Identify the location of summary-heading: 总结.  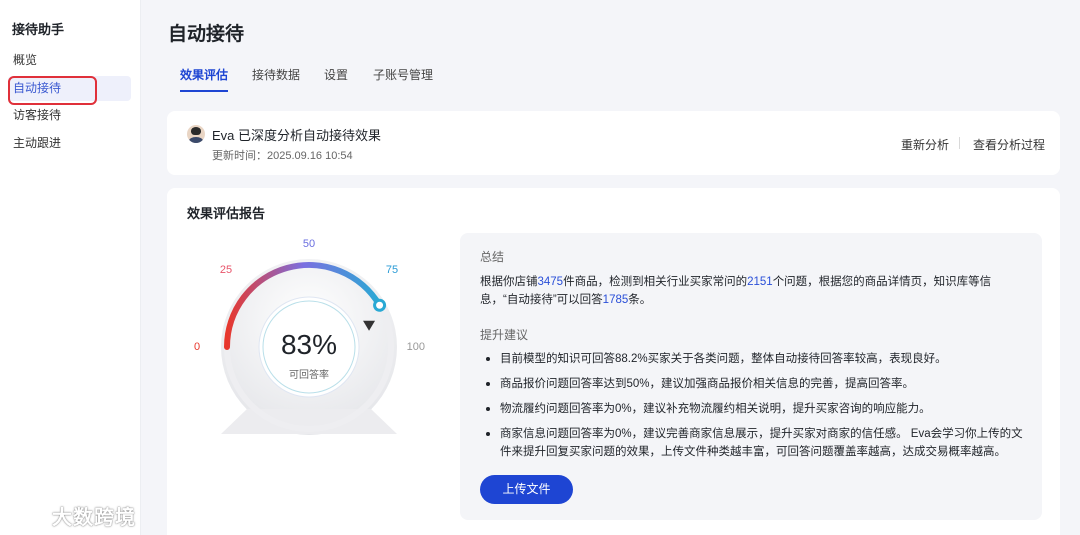
(492, 257).